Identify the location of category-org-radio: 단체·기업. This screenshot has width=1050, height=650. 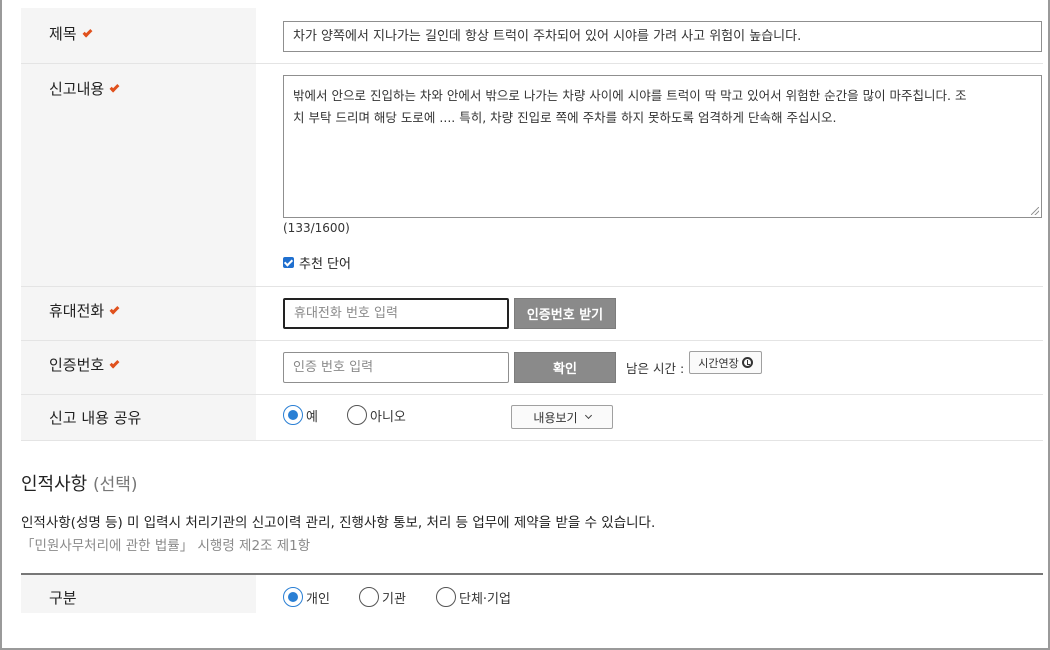
(473, 597).